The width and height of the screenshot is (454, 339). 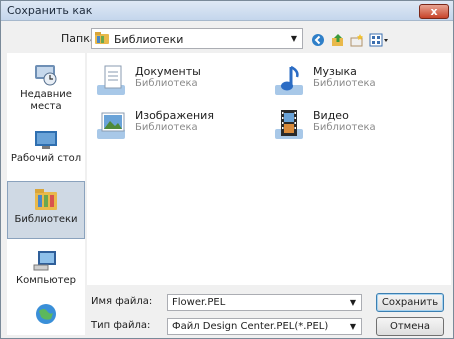 I want to click on place-network, so click(x=46, y=315).